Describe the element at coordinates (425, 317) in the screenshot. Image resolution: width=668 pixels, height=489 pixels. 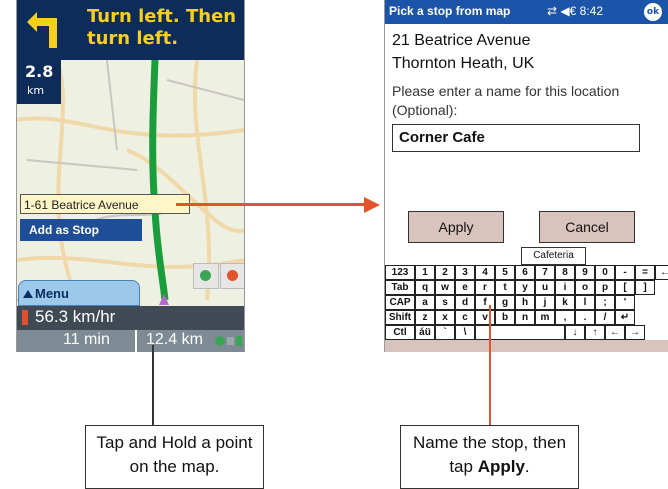
I see `keyboard-key: z` at that location.